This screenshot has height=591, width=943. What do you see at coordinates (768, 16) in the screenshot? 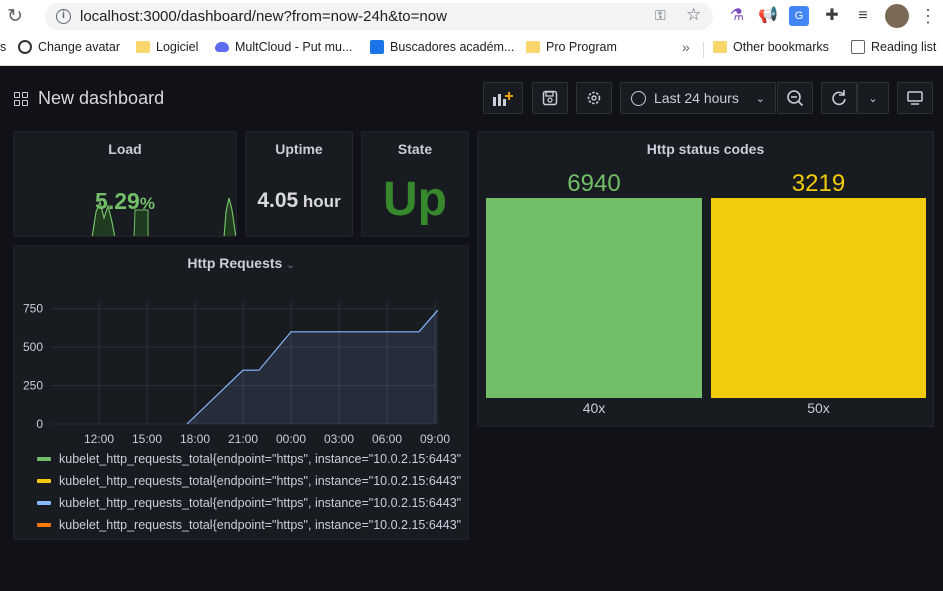
I see `megaphone-extension-icon: 📢` at bounding box center [768, 16].